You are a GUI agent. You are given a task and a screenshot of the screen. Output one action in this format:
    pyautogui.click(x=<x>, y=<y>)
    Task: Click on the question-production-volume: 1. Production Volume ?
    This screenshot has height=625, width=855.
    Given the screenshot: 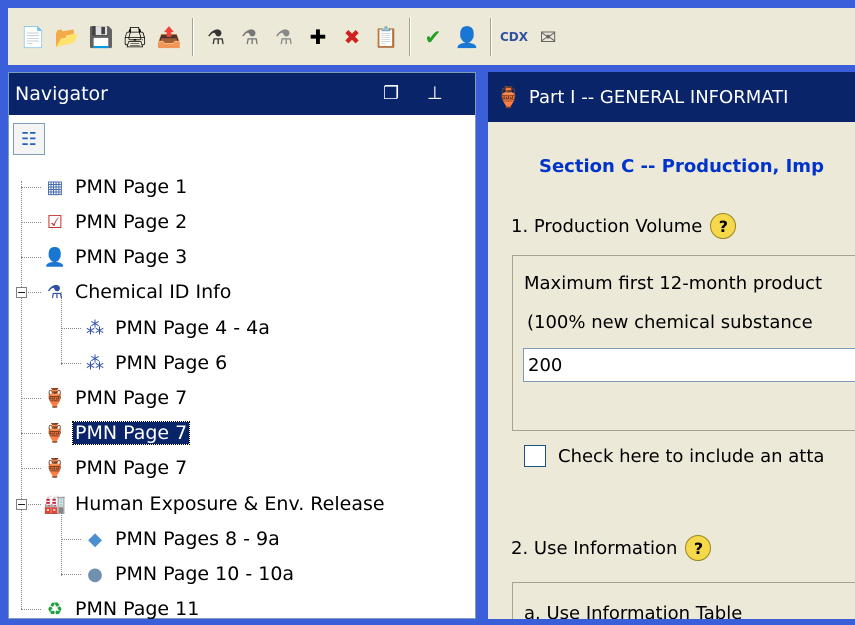 What is the action you would take?
    pyautogui.click(x=624, y=226)
    